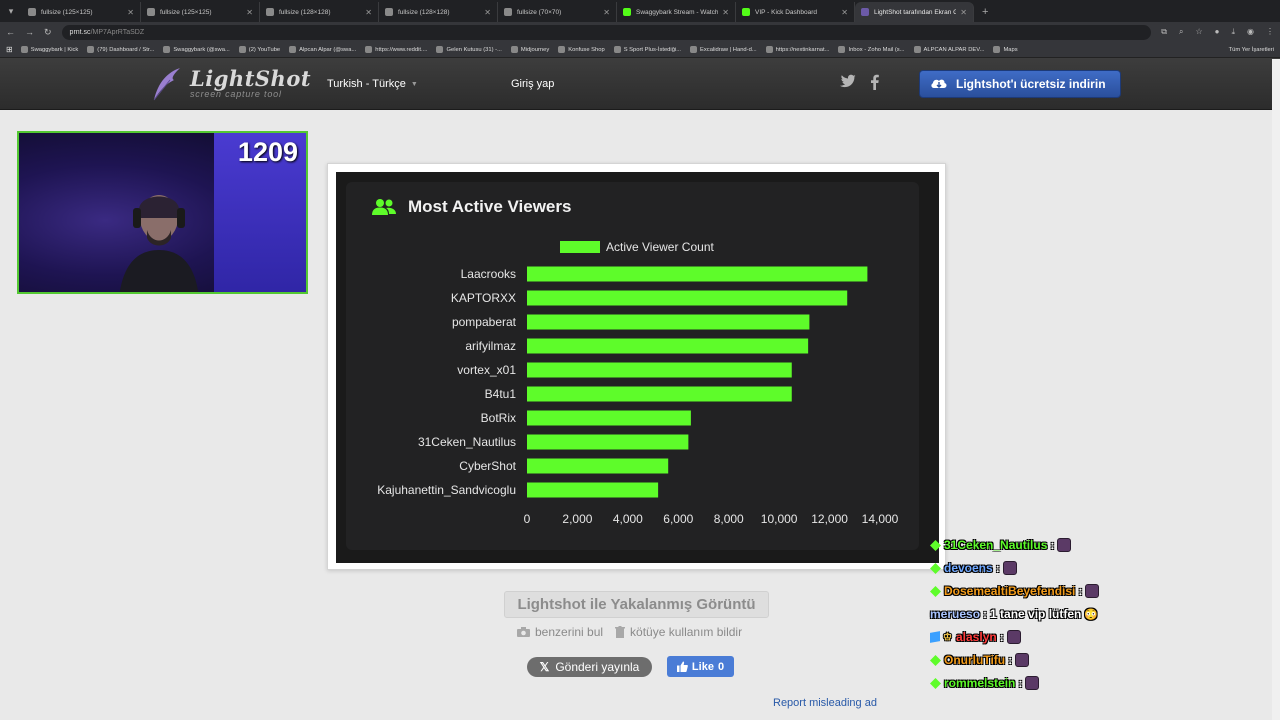 The width and height of the screenshot is (1280, 720). Describe the element at coordinates (914, 12) in the screenshot. I see `browser-tab: LightShot tarafından Ekran Gör ✕` at that location.